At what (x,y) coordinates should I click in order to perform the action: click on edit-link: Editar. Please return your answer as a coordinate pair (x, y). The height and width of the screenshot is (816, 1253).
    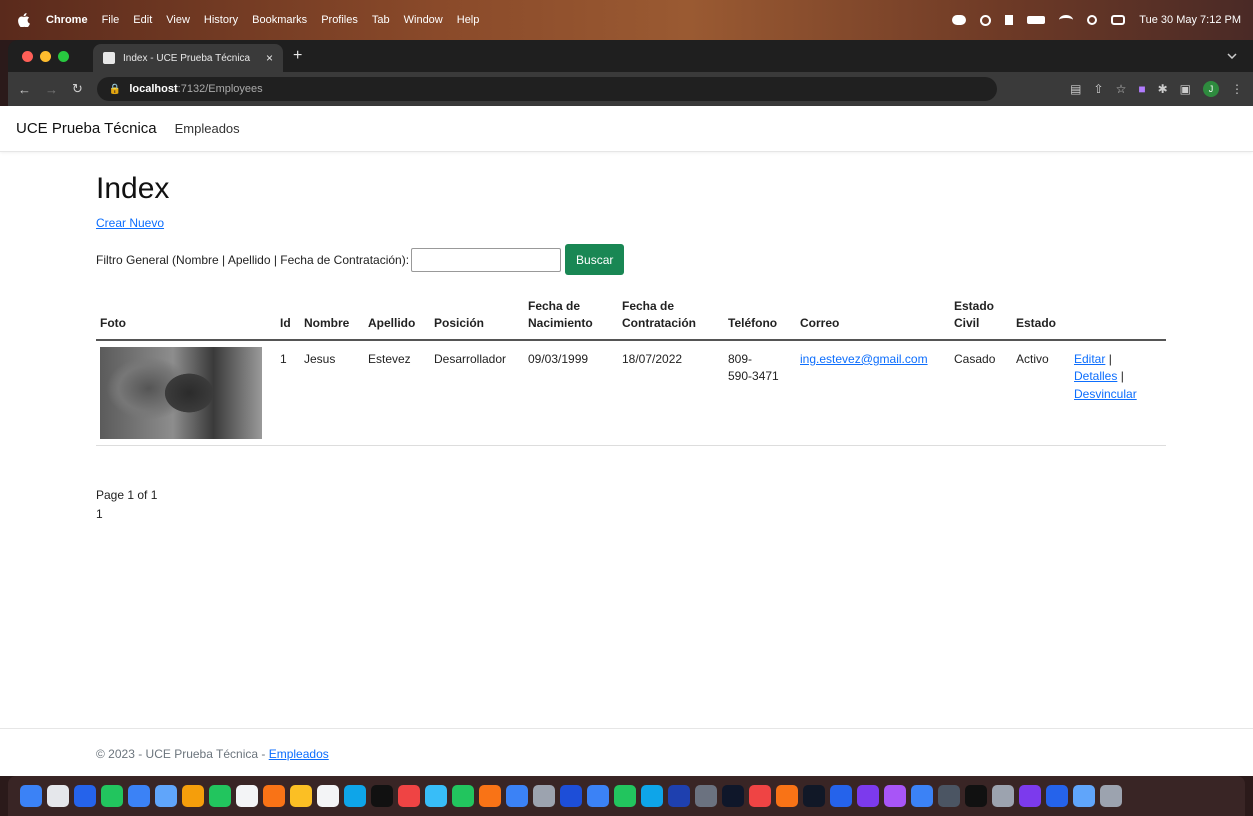
    Looking at the image, I should click on (1089, 359).